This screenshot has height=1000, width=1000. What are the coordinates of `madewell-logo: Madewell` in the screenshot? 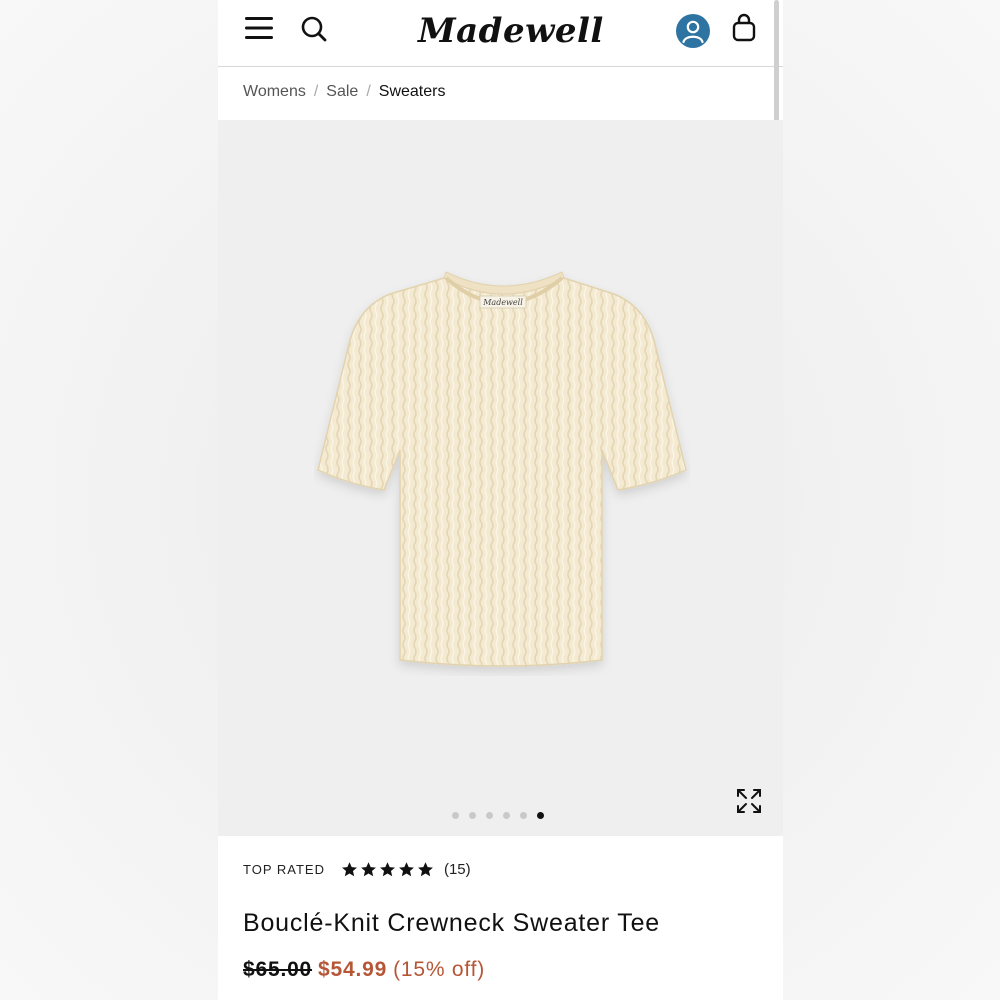 It's located at (510, 31).